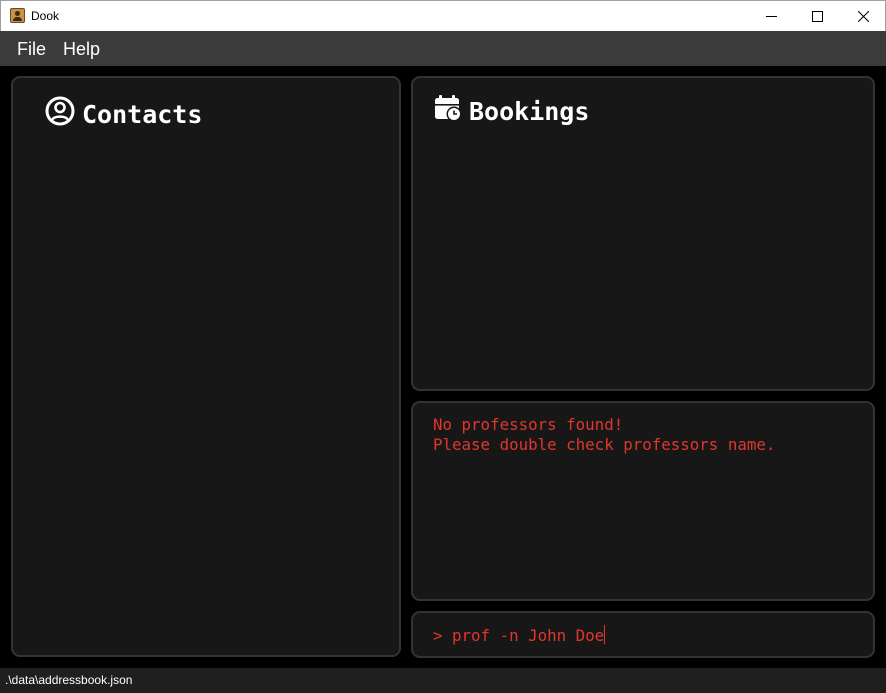  I want to click on close-icon, so click(863, 16).